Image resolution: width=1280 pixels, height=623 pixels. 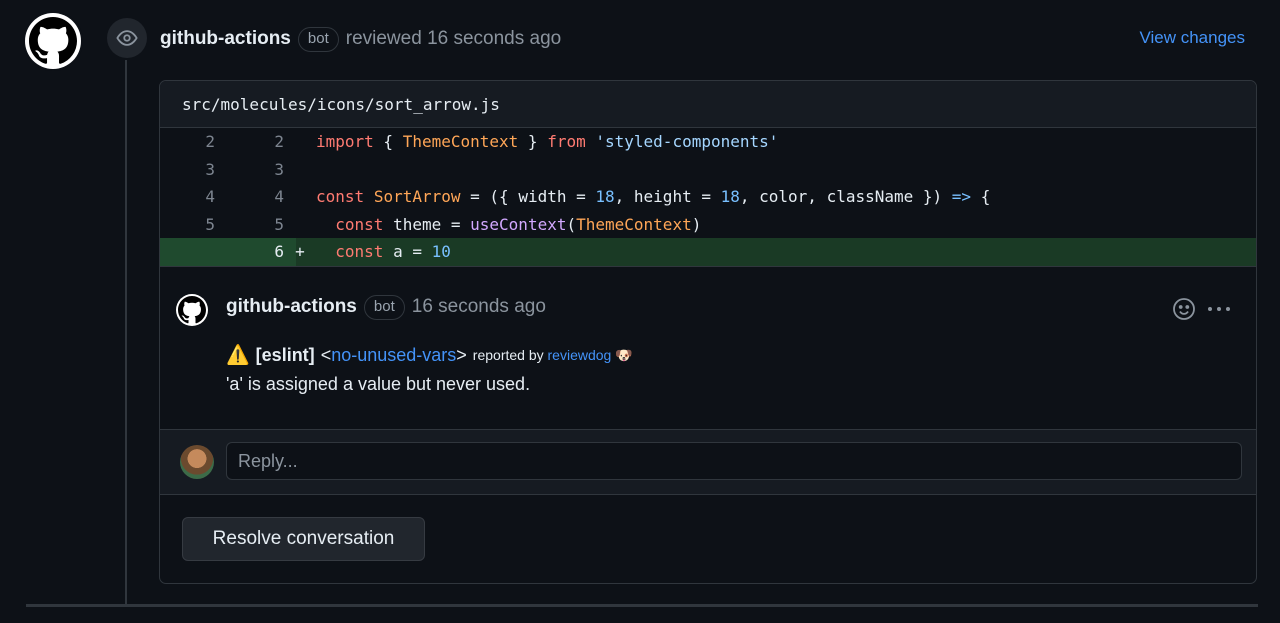 I want to click on file-path: src/molecules/icons/sort_arrow.js, so click(x=708, y=104).